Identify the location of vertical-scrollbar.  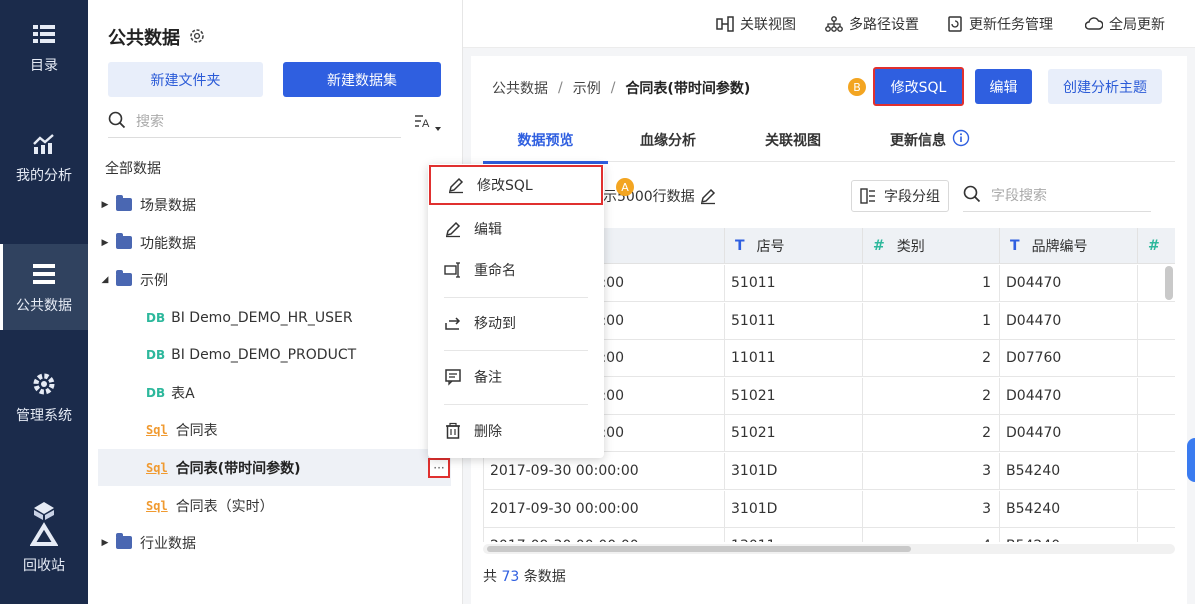
(1169, 283).